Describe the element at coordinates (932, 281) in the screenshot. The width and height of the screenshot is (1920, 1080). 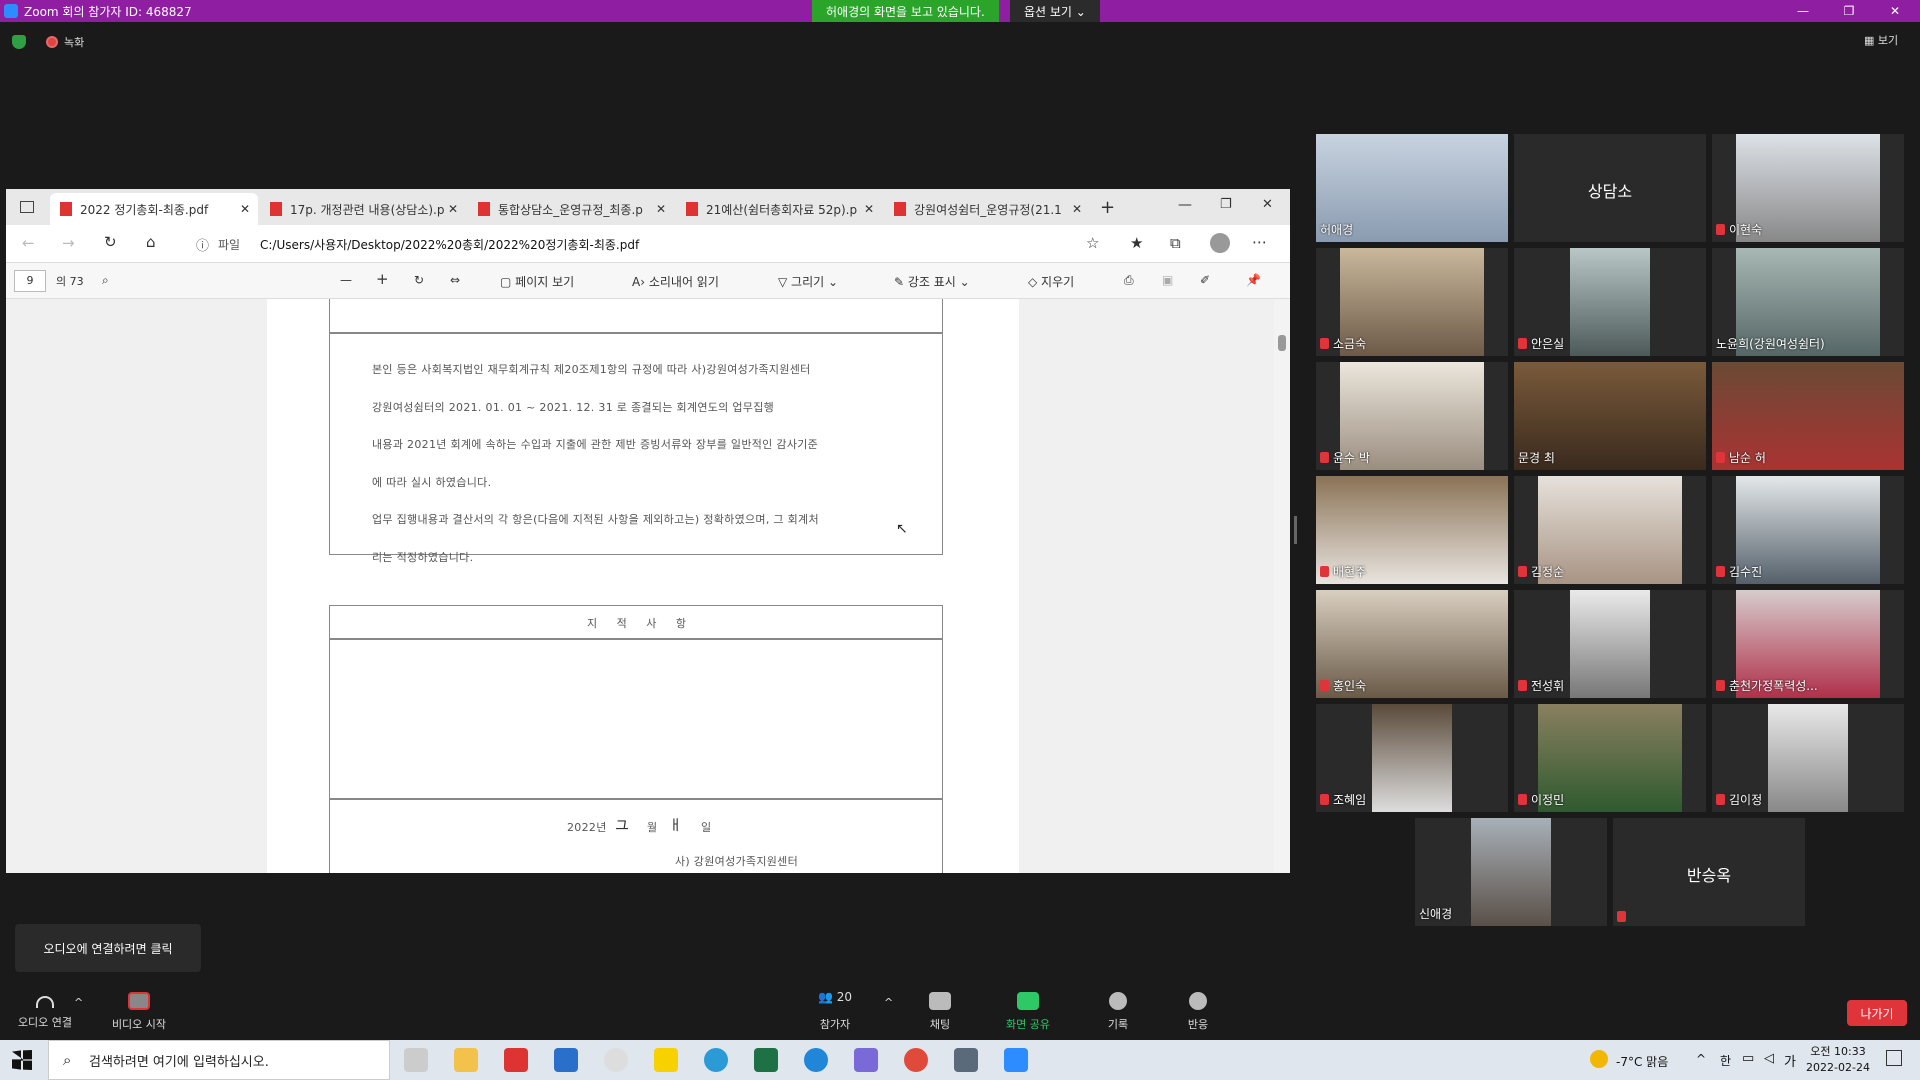
I see `highlight-button: ✎ 강조 표시 ⌄` at that location.